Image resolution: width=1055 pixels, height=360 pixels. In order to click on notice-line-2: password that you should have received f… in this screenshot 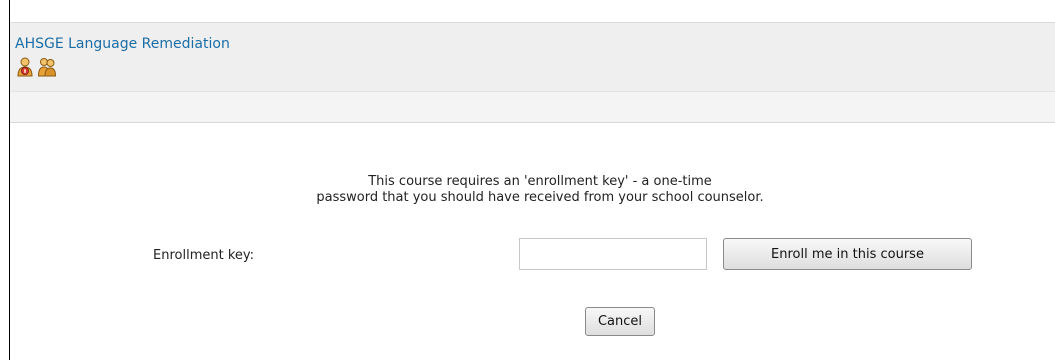, I will do `click(540, 197)`.